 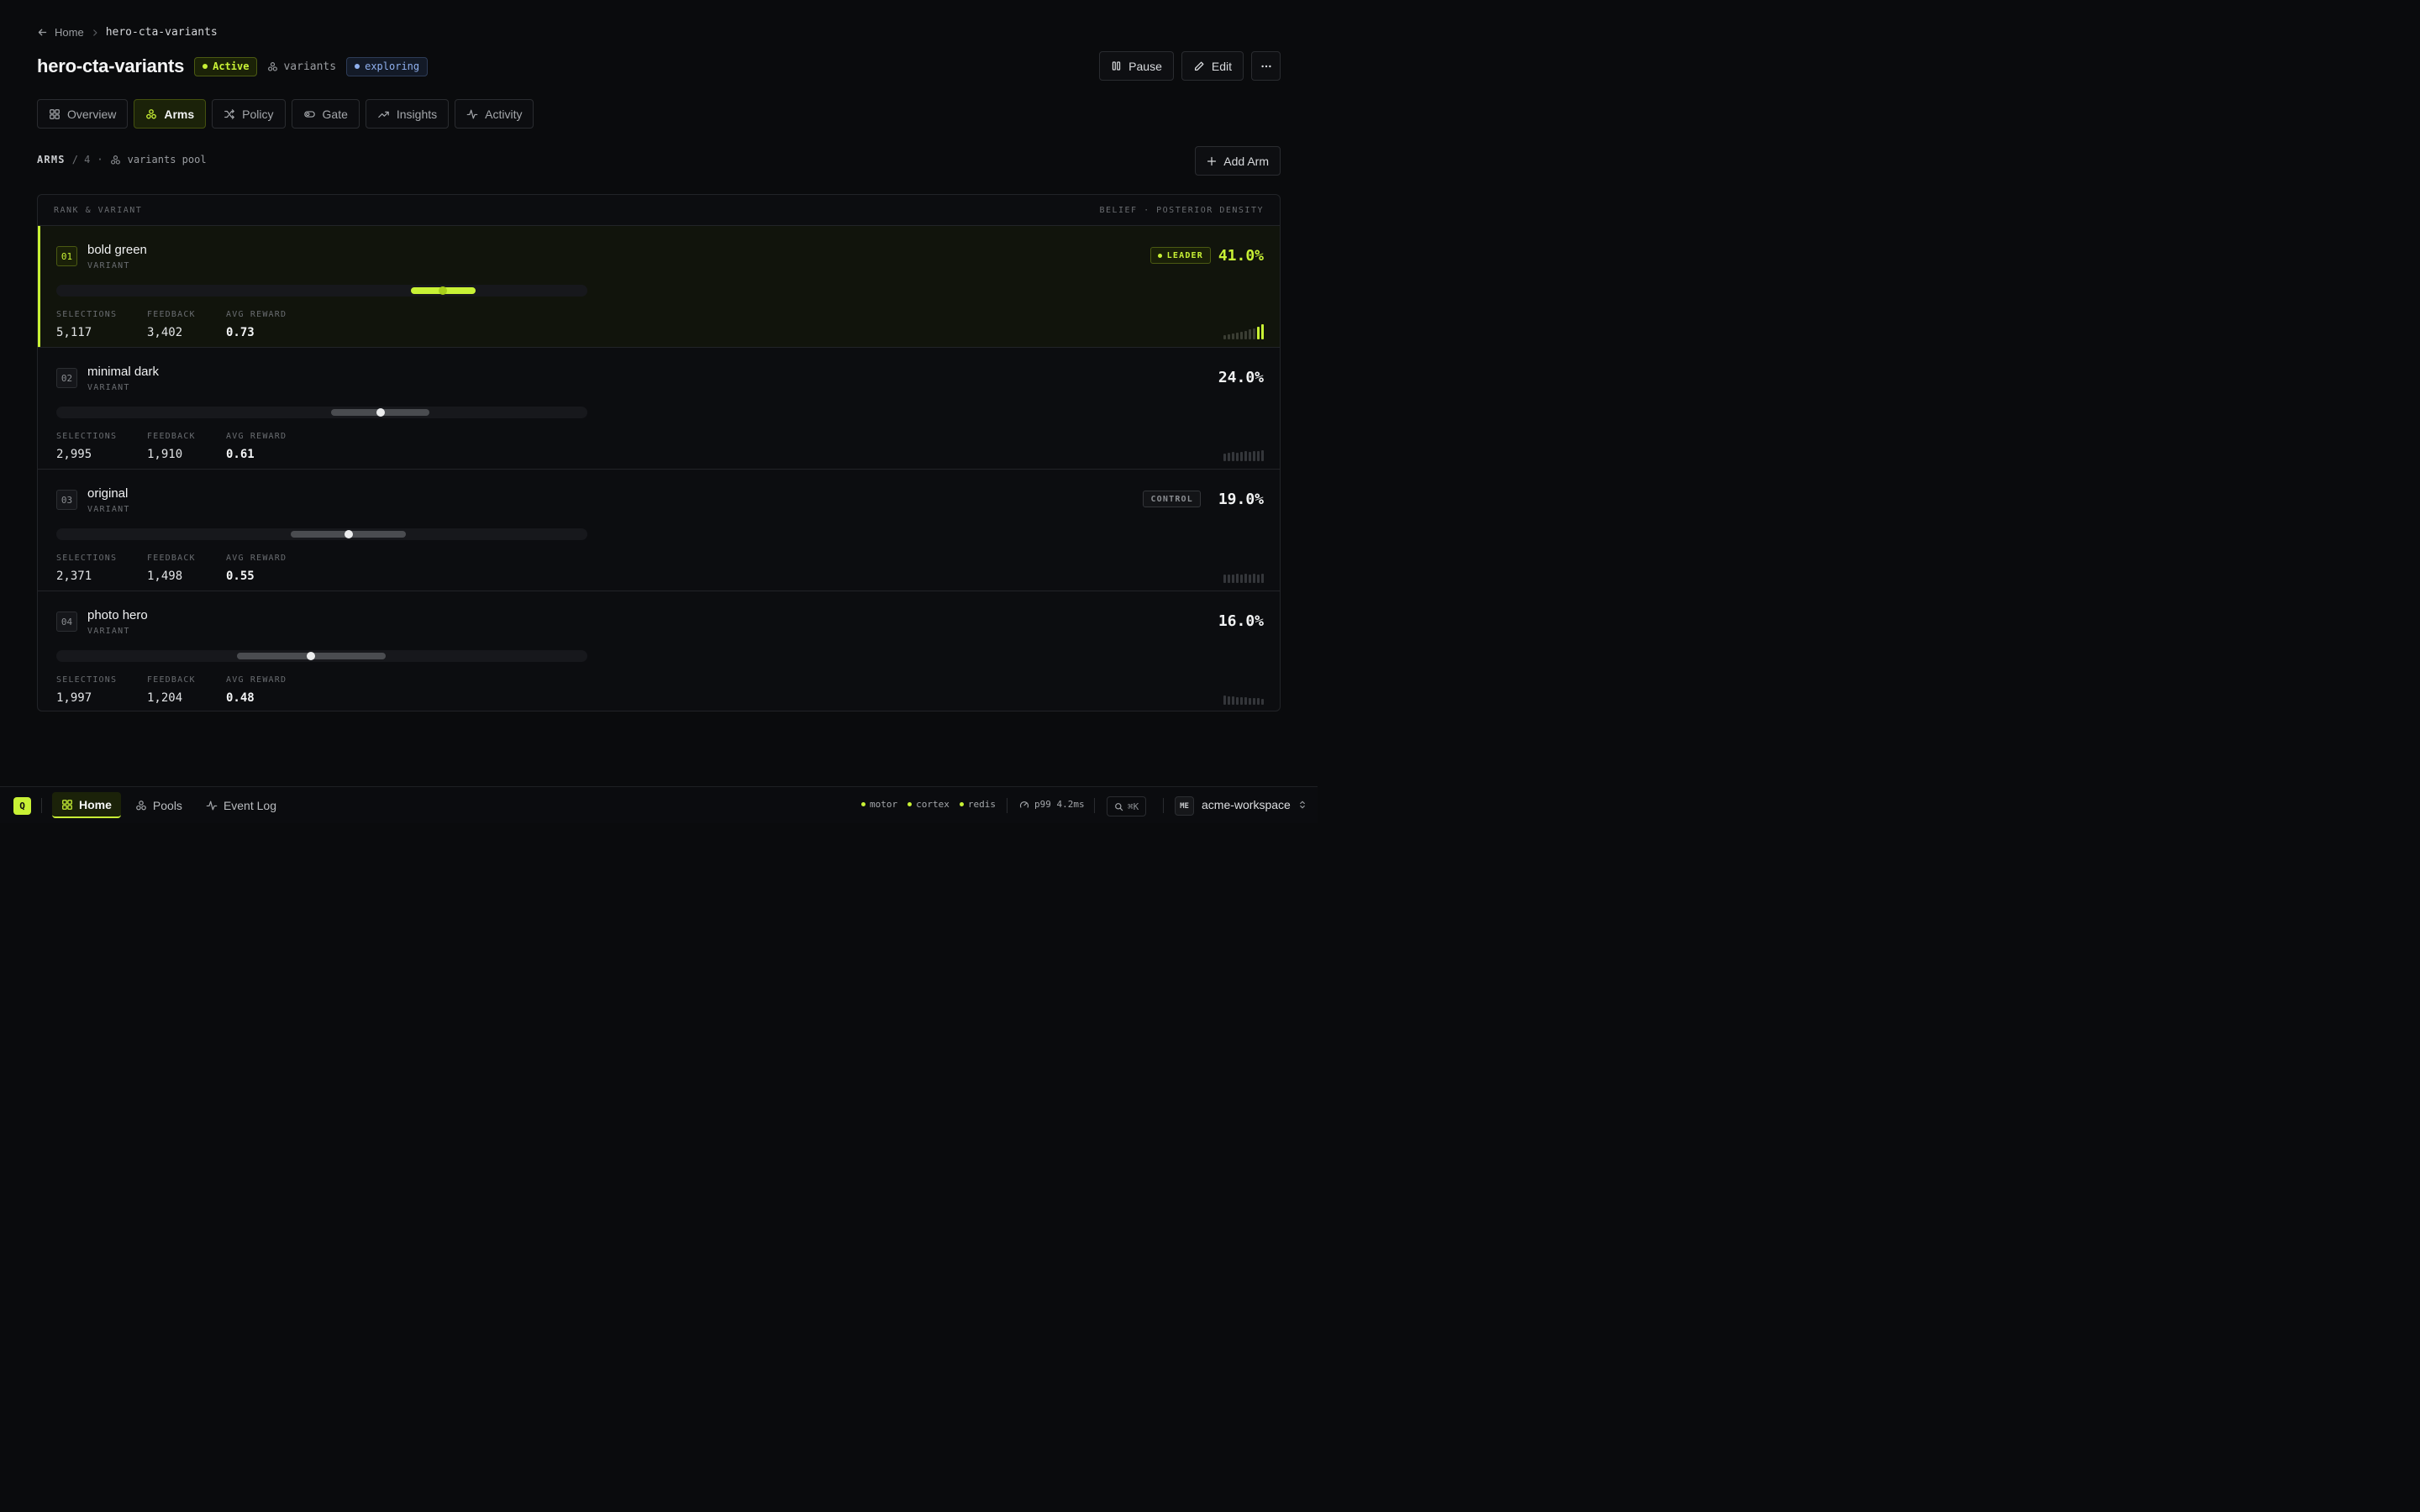 What do you see at coordinates (357, 66) in the screenshot?
I see `mode-dot-icon` at bounding box center [357, 66].